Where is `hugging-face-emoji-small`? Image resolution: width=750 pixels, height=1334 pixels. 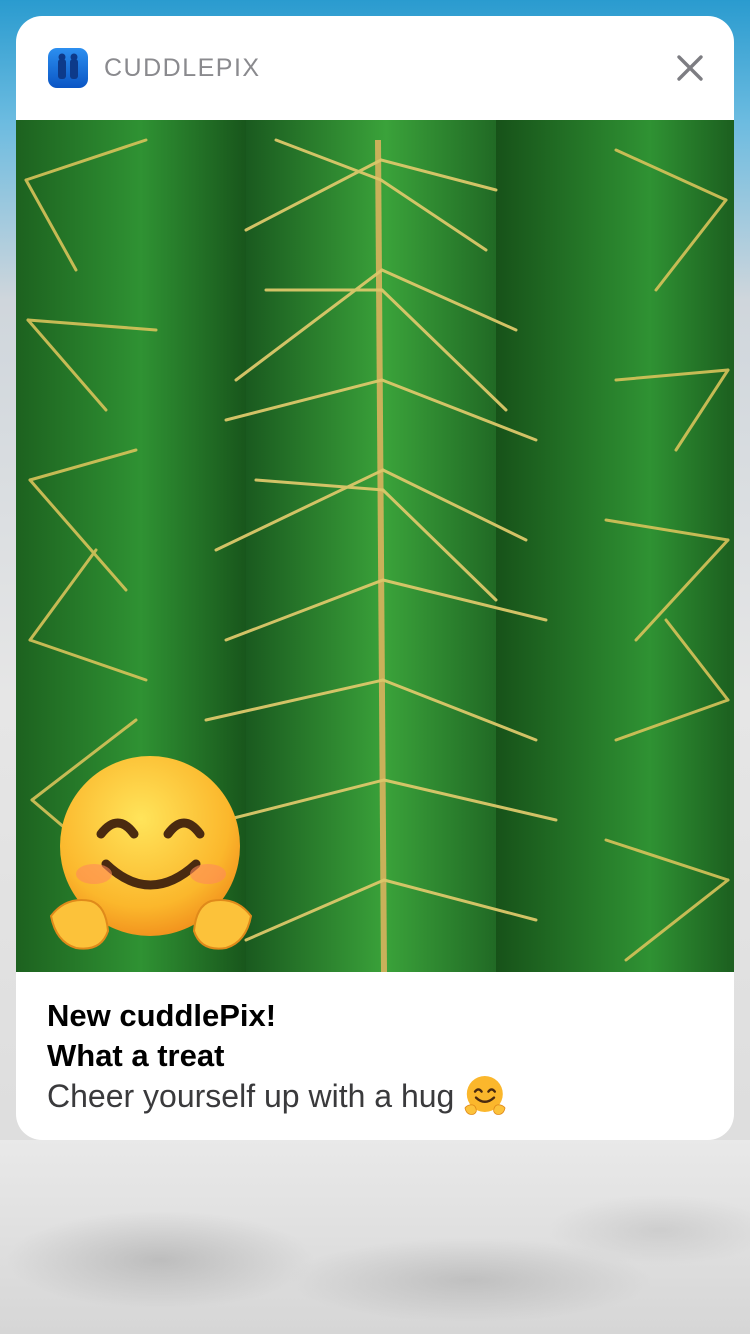
hugging-face-emoji-small is located at coordinates (485, 1095).